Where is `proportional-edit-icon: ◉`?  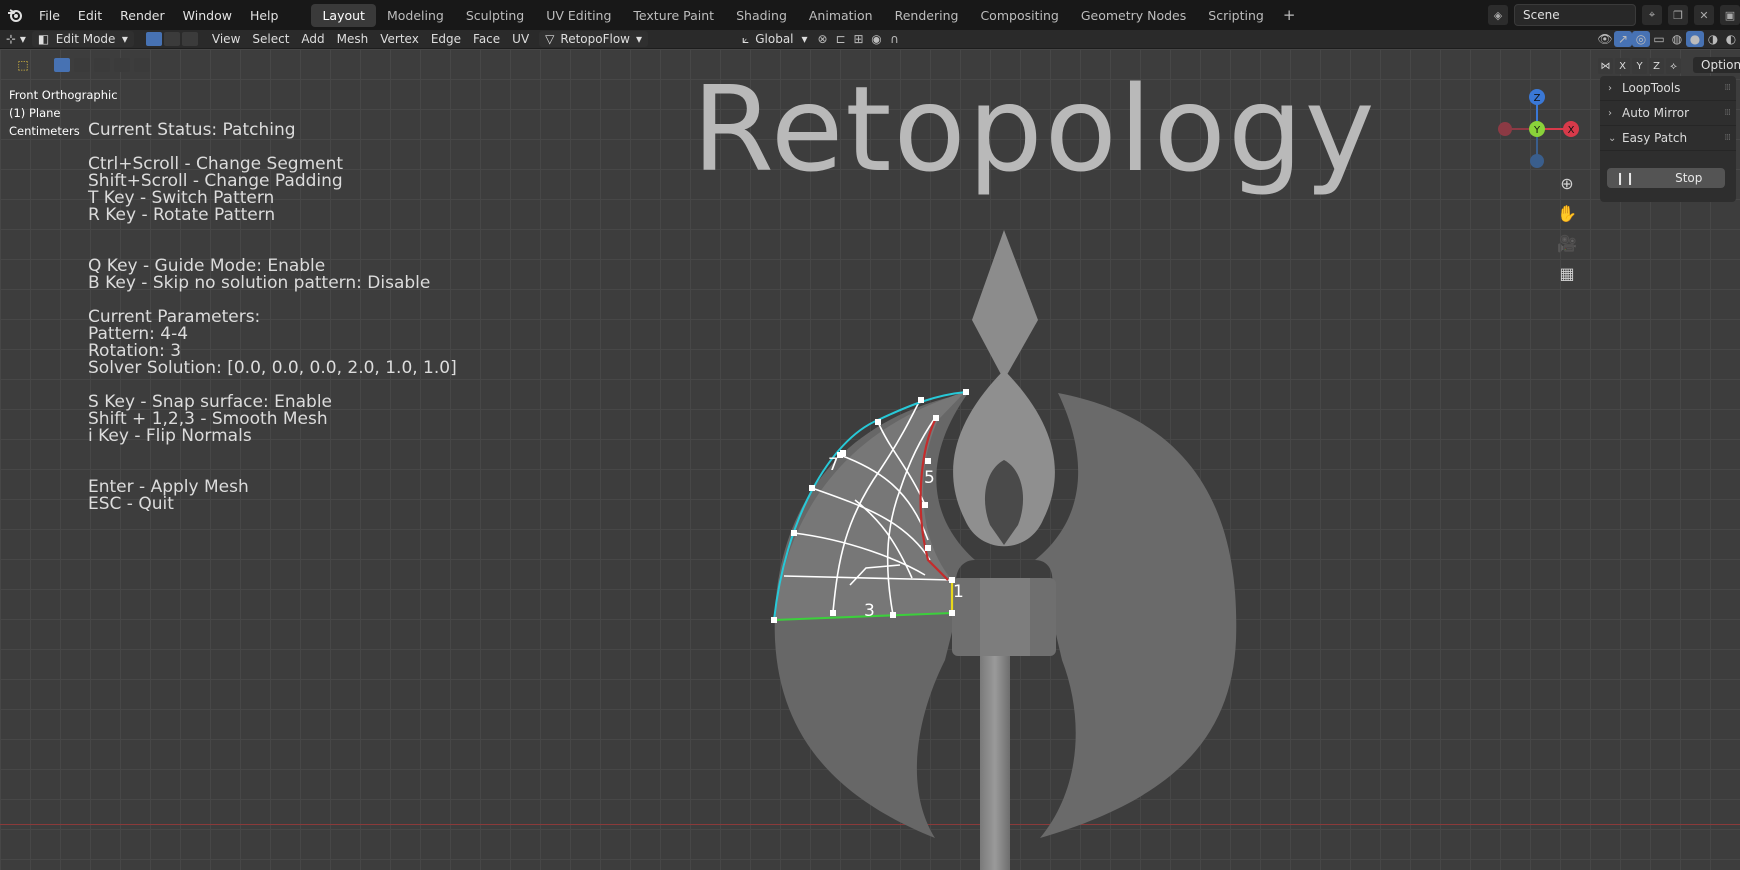
proportional-edit-icon: ◉ is located at coordinates (877, 39).